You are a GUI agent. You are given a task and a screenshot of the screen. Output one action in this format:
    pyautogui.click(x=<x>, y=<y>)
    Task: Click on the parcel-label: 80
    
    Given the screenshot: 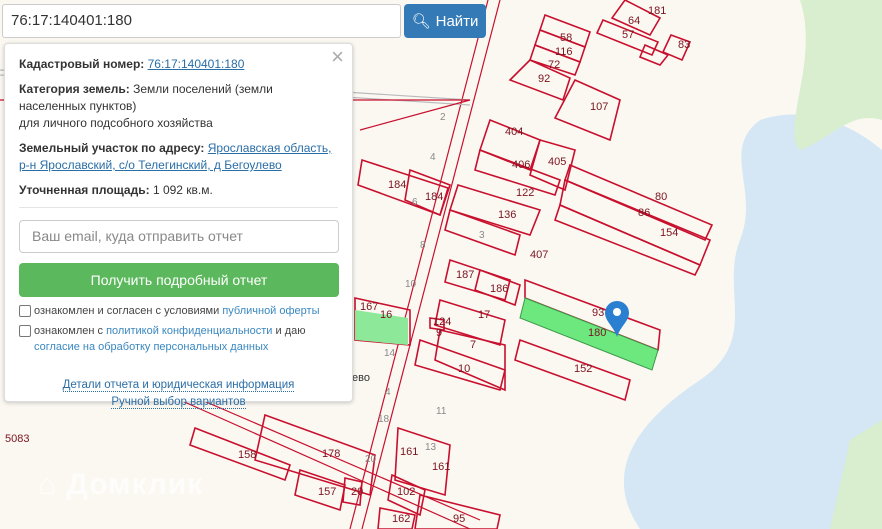 What is the action you would take?
    pyautogui.click(x=661, y=197)
    